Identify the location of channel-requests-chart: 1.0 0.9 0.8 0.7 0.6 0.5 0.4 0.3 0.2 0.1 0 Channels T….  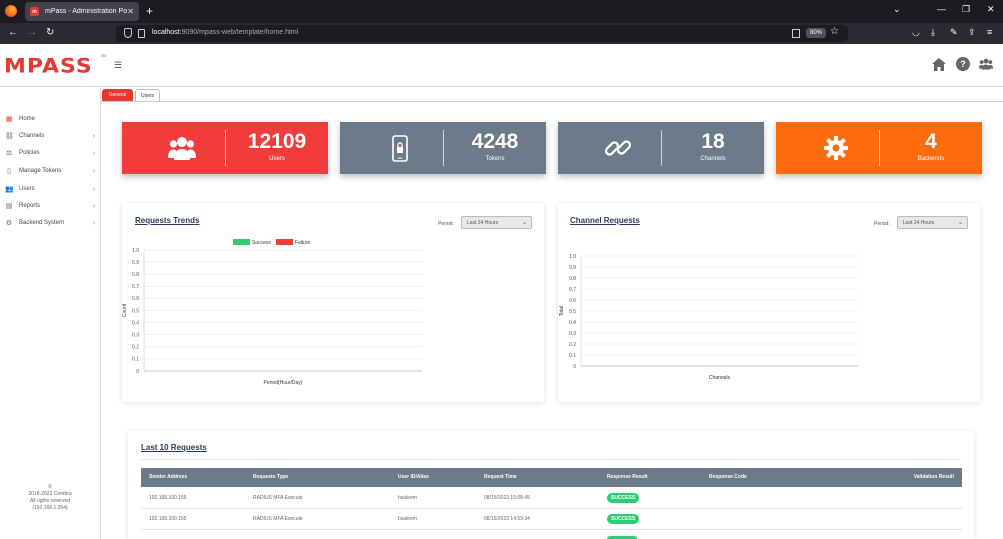
(708, 317).